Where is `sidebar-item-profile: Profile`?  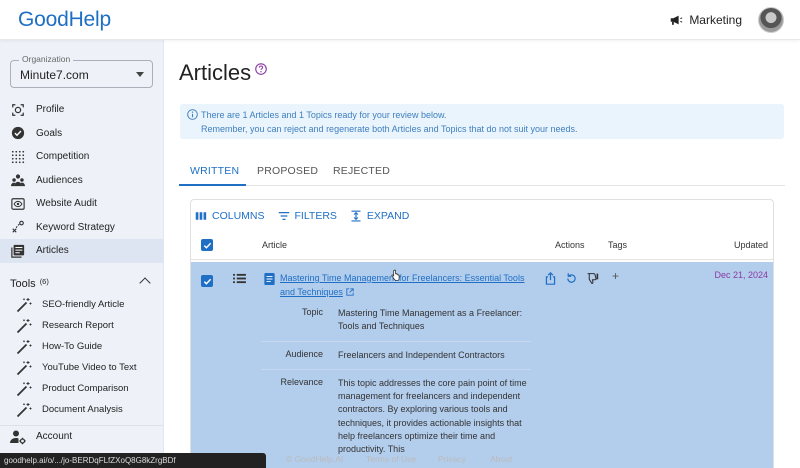 sidebar-item-profile: Profile is located at coordinates (81, 110).